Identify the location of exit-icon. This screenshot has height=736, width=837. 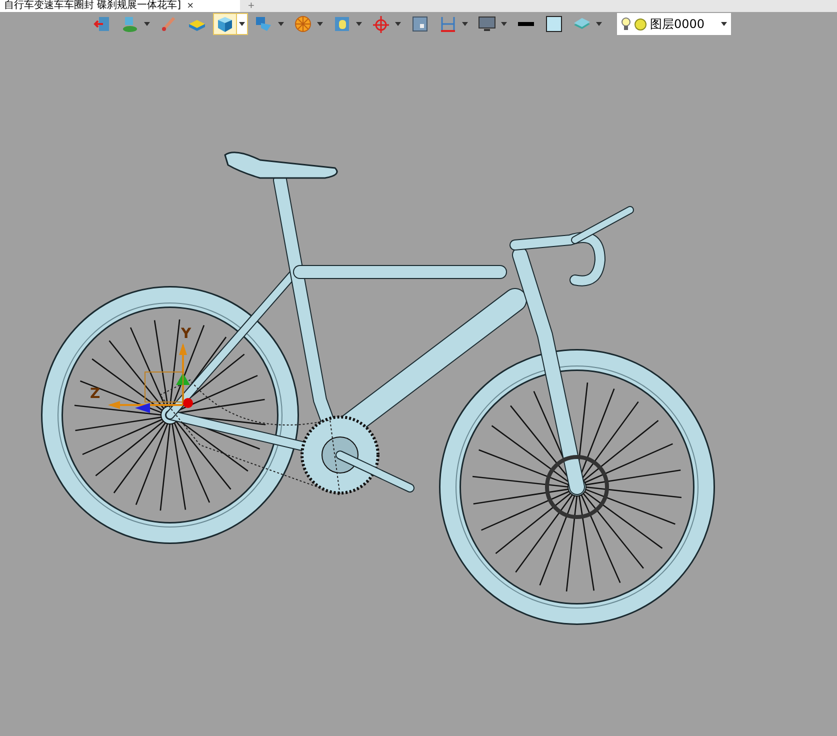
(102, 24).